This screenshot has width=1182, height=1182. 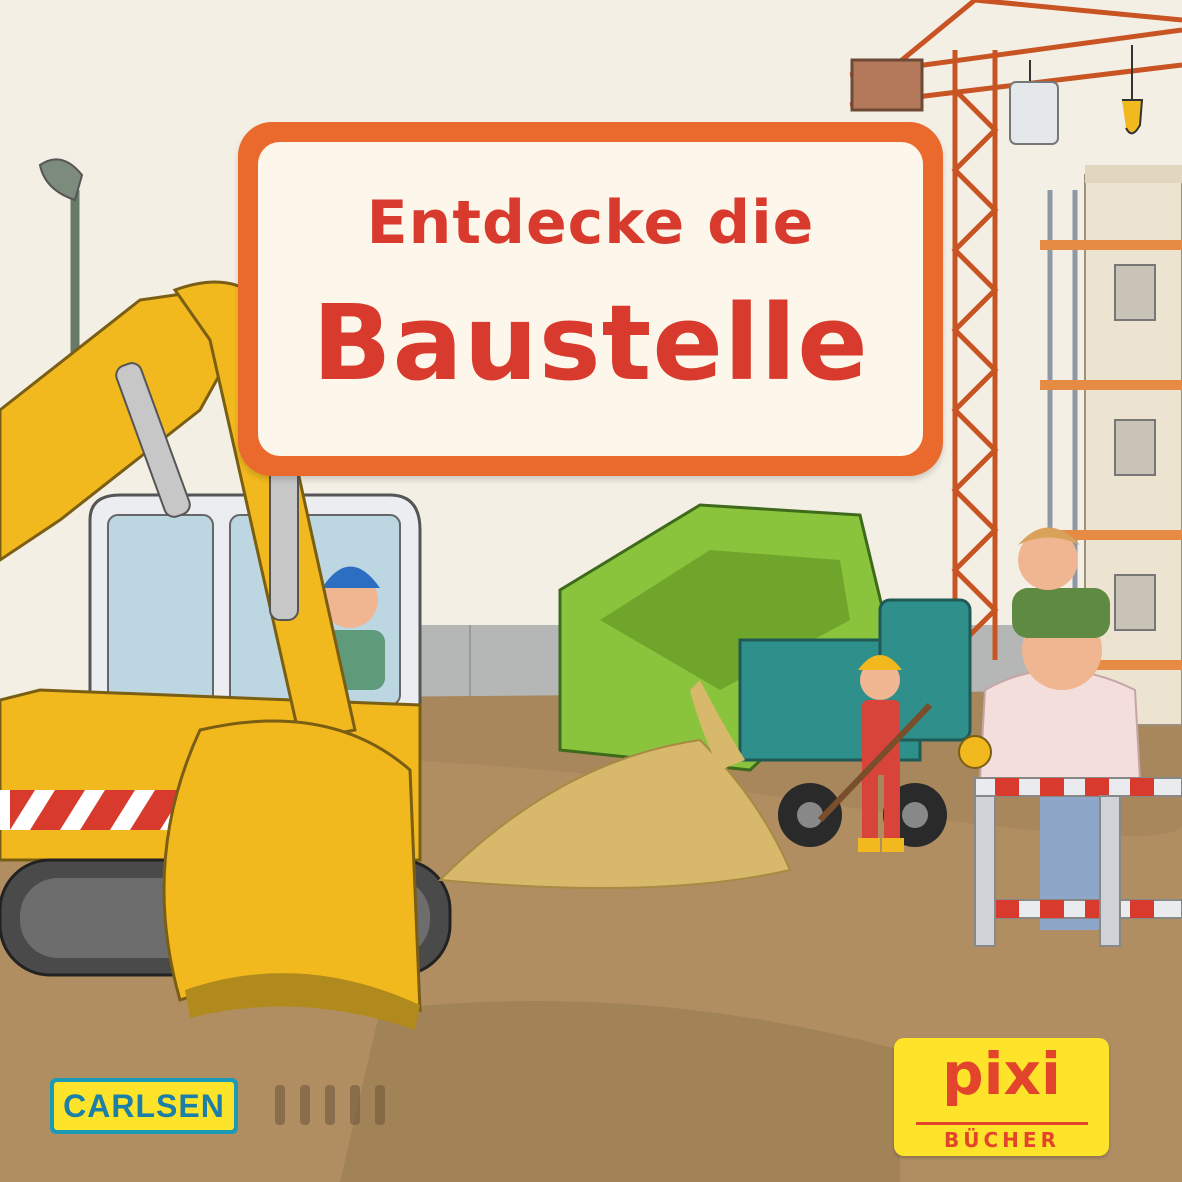 What do you see at coordinates (1001, 1074) in the screenshot?
I see `series-logo-main: pixi` at bounding box center [1001, 1074].